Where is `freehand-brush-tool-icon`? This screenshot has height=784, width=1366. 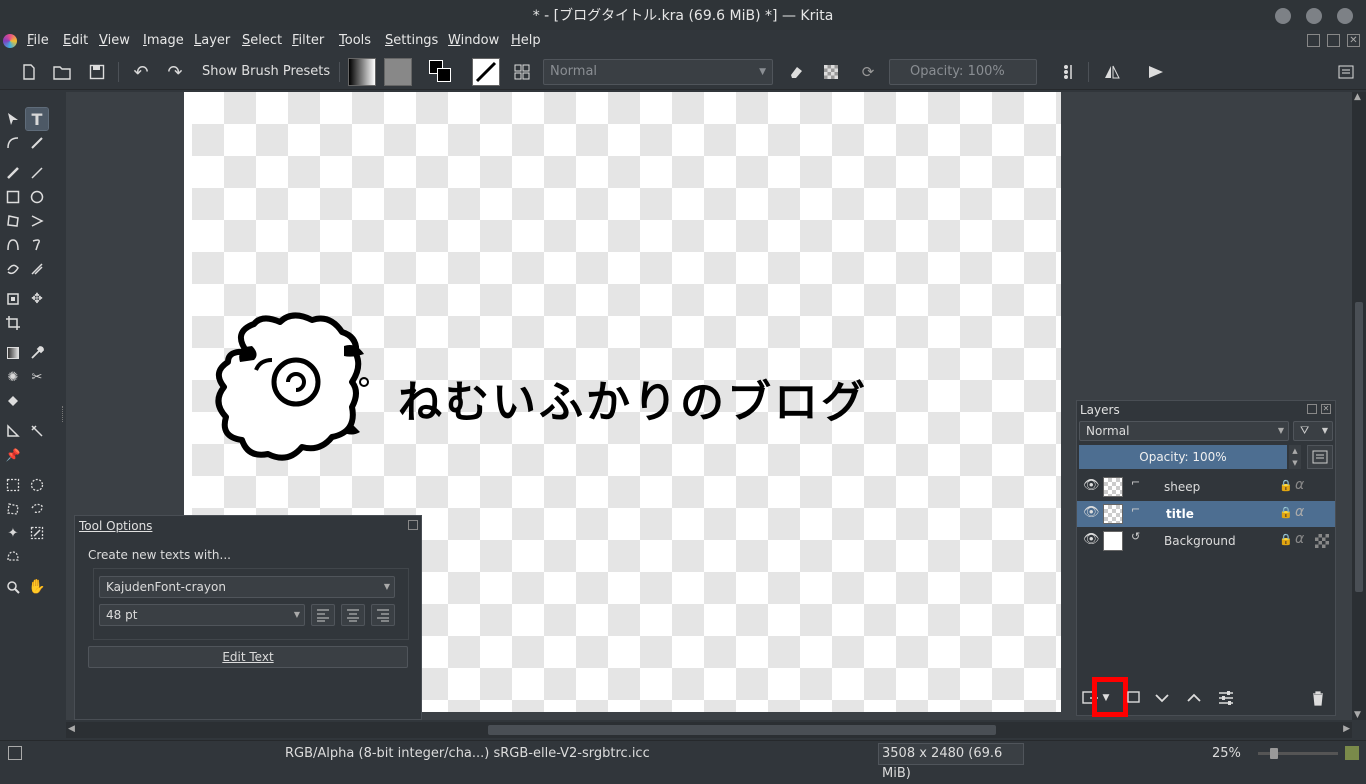
freehand-brush-tool-icon is located at coordinates (13, 173).